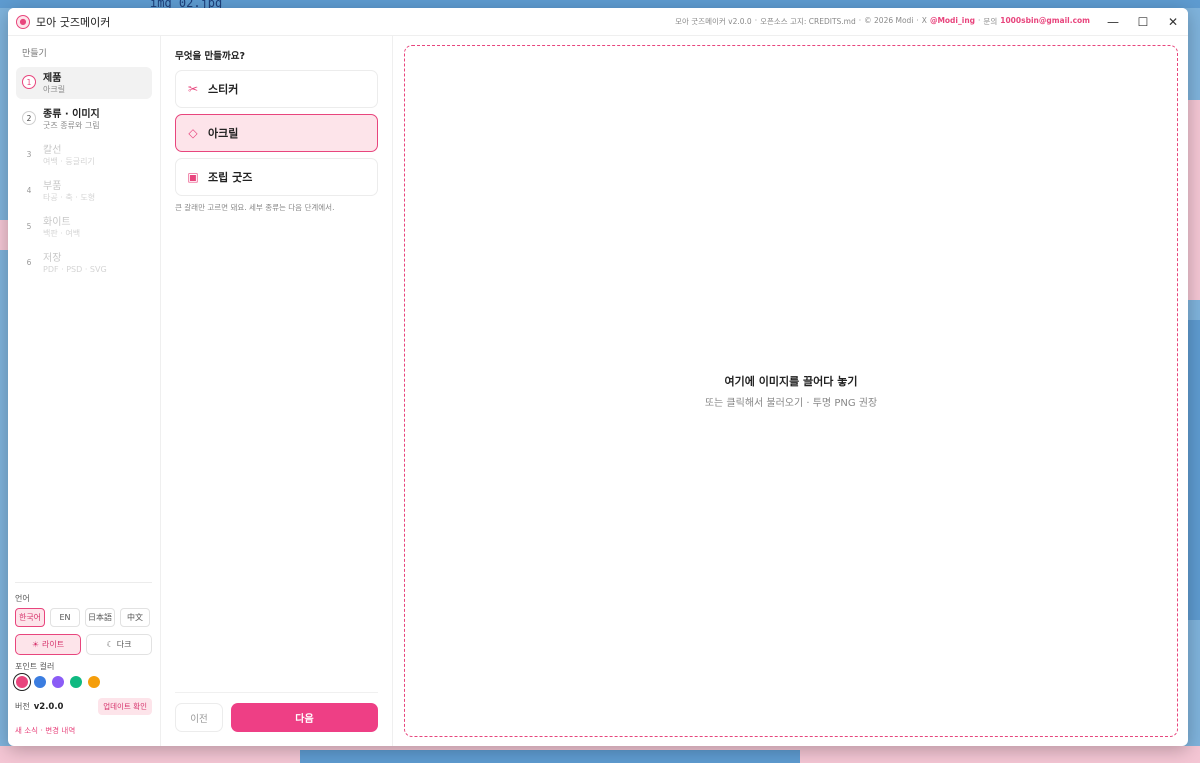 The image size is (1200, 763). What do you see at coordinates (35, 644) in the screenshot?
I see `sun-icon: ☀` at bounding box center [35, 644].